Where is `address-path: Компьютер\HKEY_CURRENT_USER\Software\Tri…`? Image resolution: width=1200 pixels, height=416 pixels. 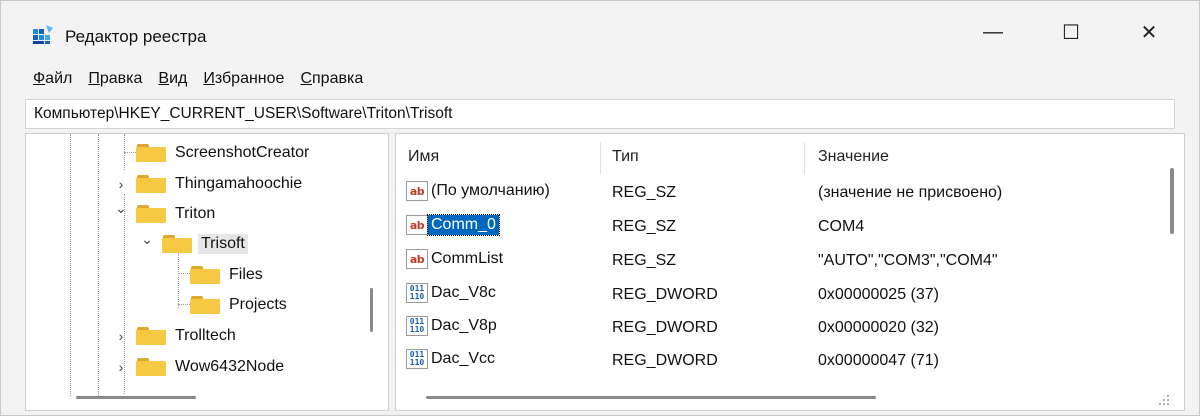 address-path: Компьютер\HKEY_CURRENT_USER\Software\Tri… is located at coordinates (243, 113).